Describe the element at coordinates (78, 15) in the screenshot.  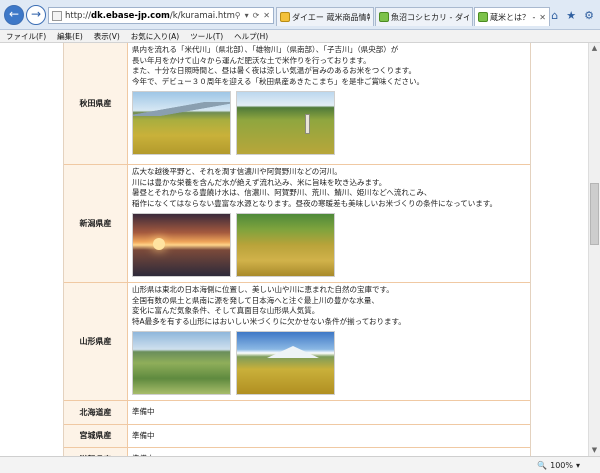
I see `url-prefix: http://` at that location.